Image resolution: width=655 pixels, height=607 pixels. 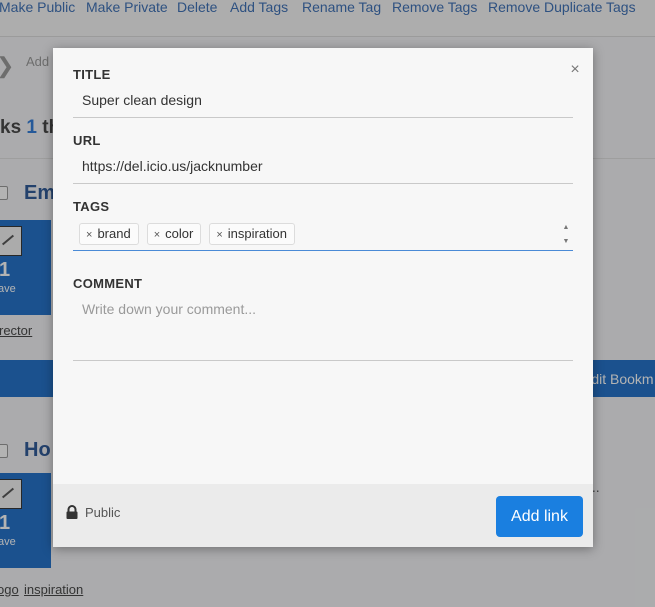 I want to click on lock-icon, so click(x=72, y=512).